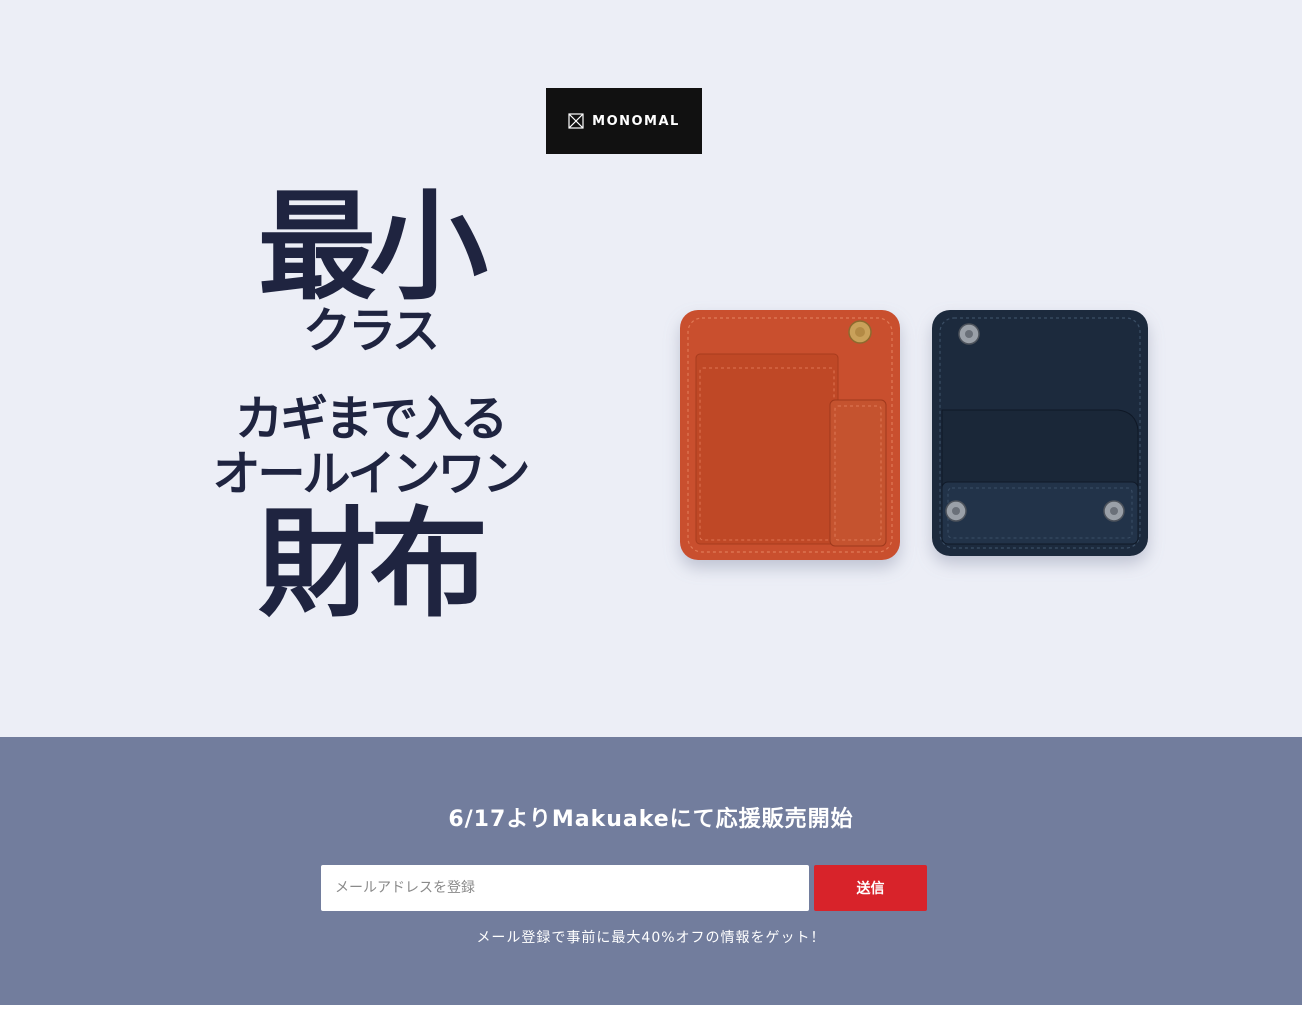 Image resolution: width=1302 pixels, height=1017 pixels. Describe the element at coordinates (372, 247) in the screenshot. I see `headline-line-1: 最小` at that location.